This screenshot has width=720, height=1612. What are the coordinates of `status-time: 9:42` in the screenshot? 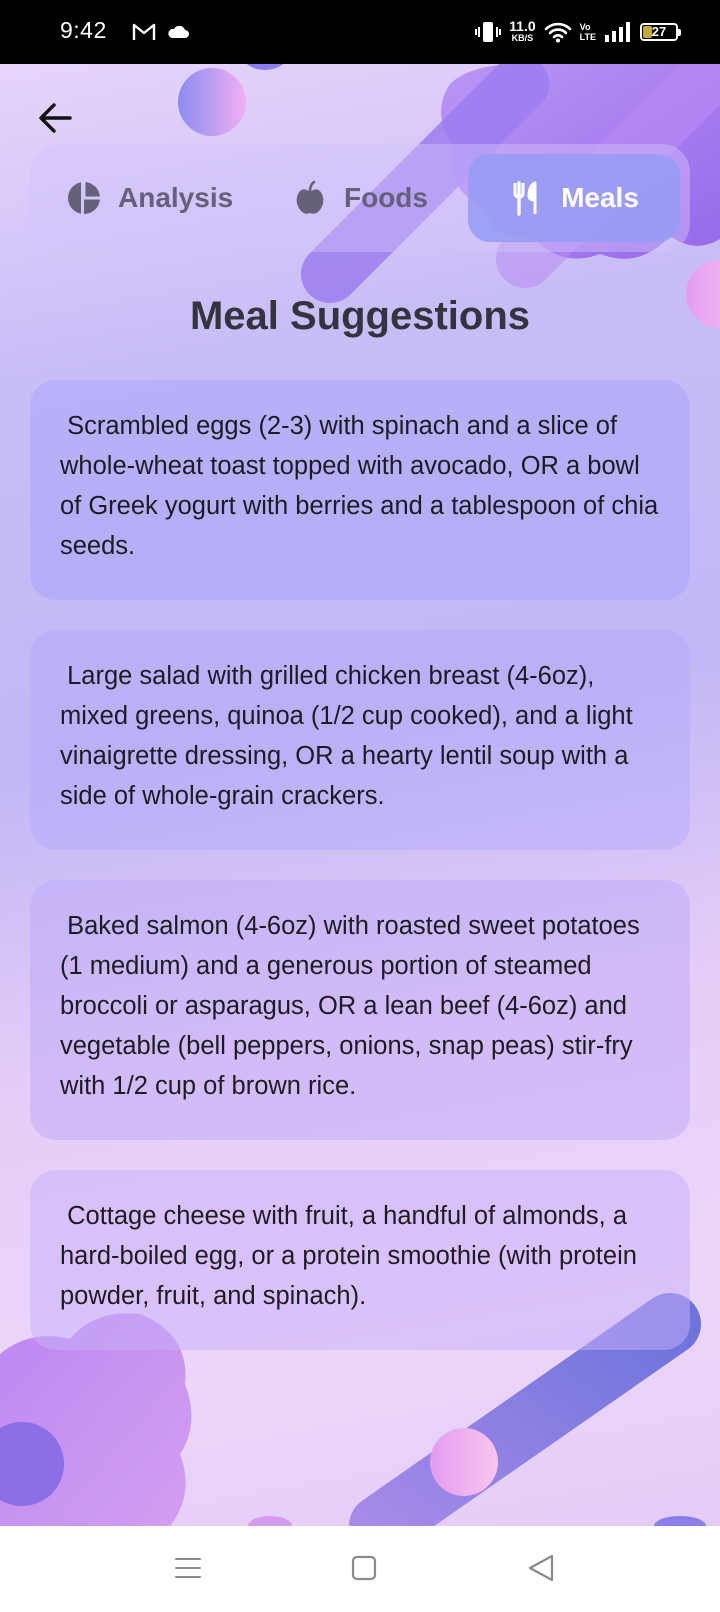 It's located at (83, 30).